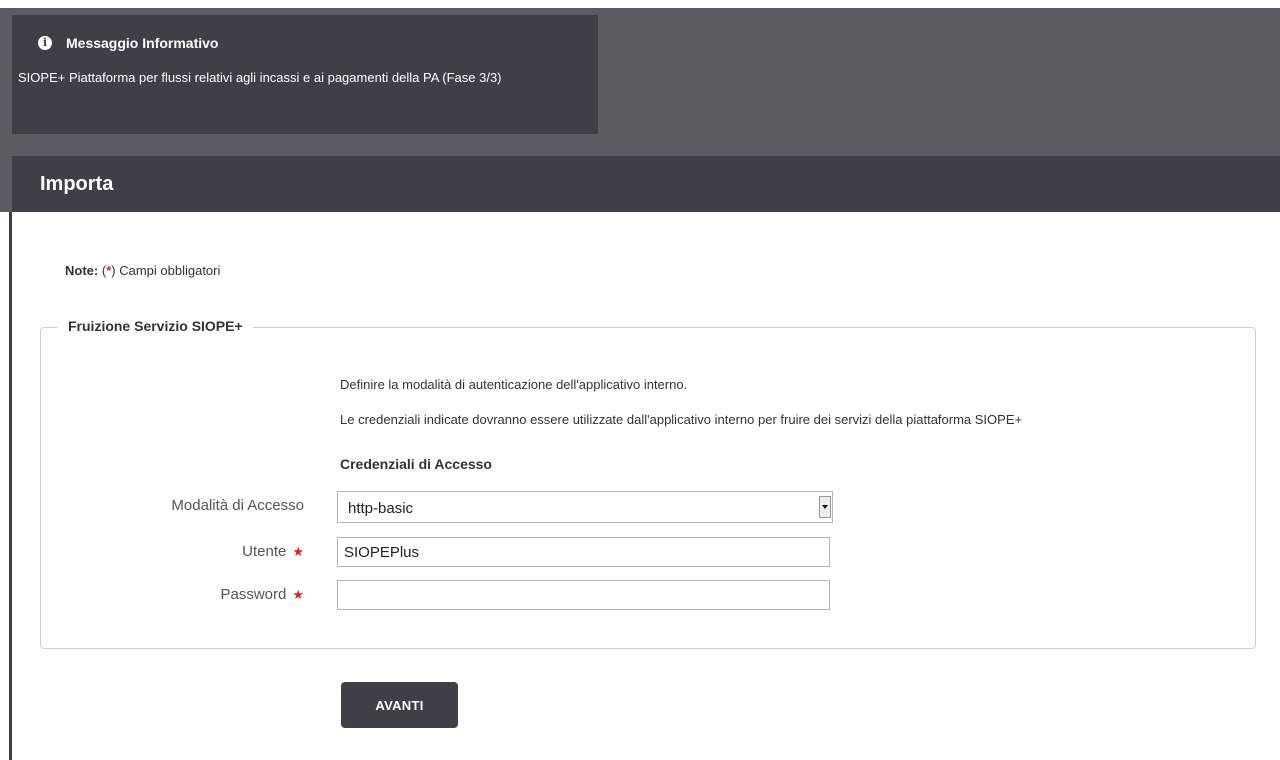 The height and width of the screenshot is (760, 1280). What do you see at coordinates (646, 184) in the screenshot?
I see `page-title: Importa` at bounding box center [646, 184].